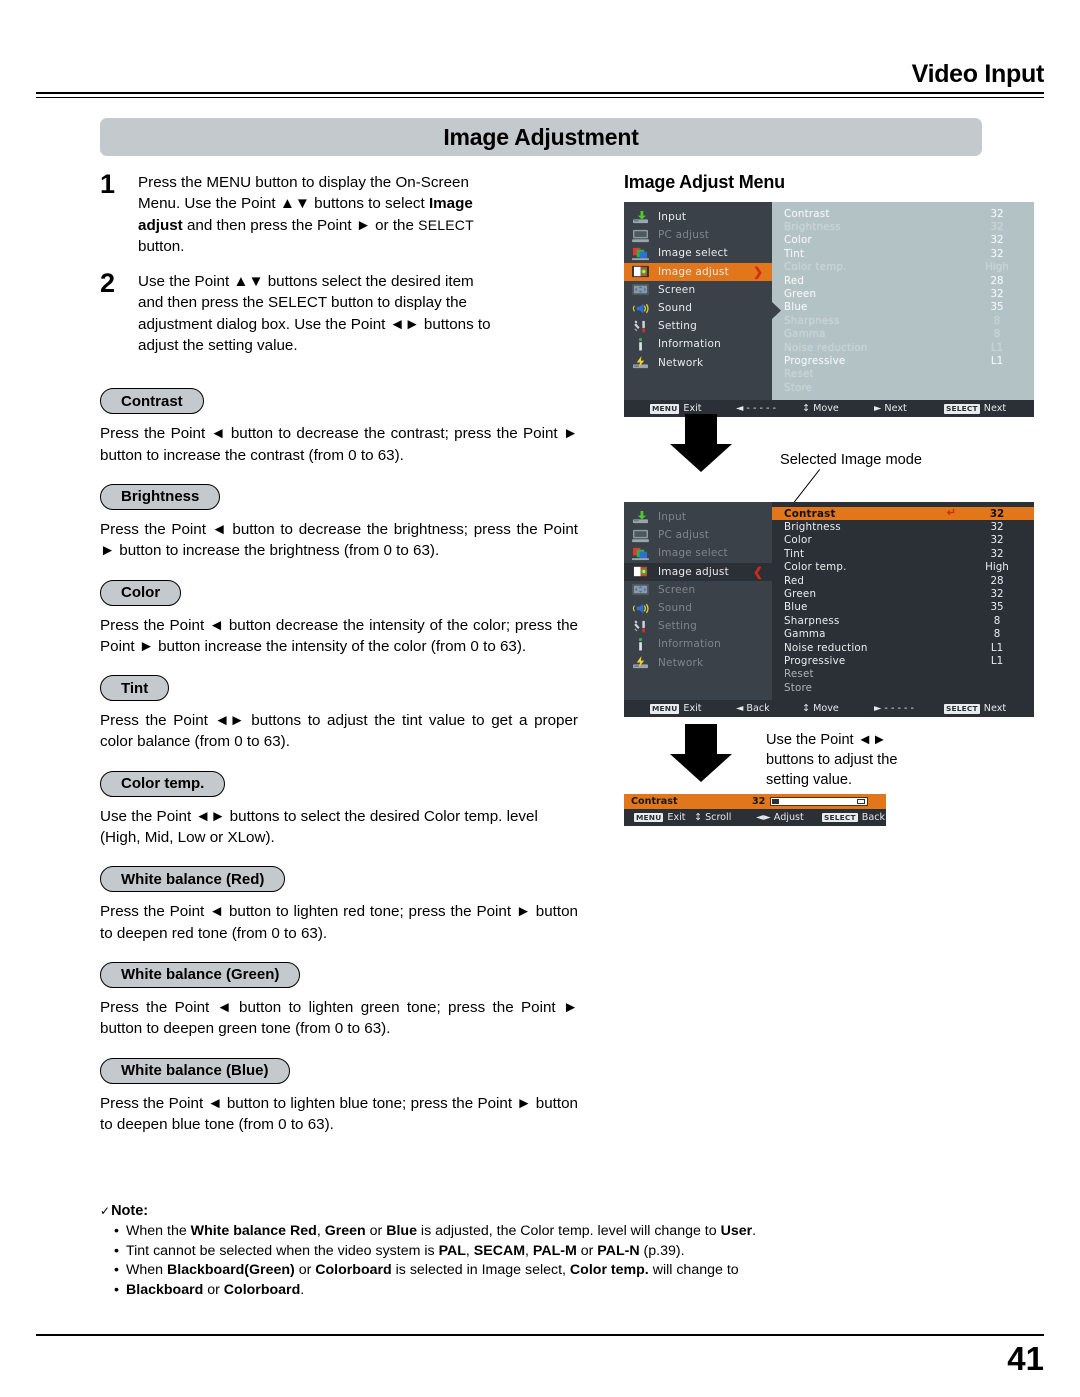 This screenshot has width=1080, height=1397. I want to click on osd-item-contrast: Contrast 32, so click(903, 213).